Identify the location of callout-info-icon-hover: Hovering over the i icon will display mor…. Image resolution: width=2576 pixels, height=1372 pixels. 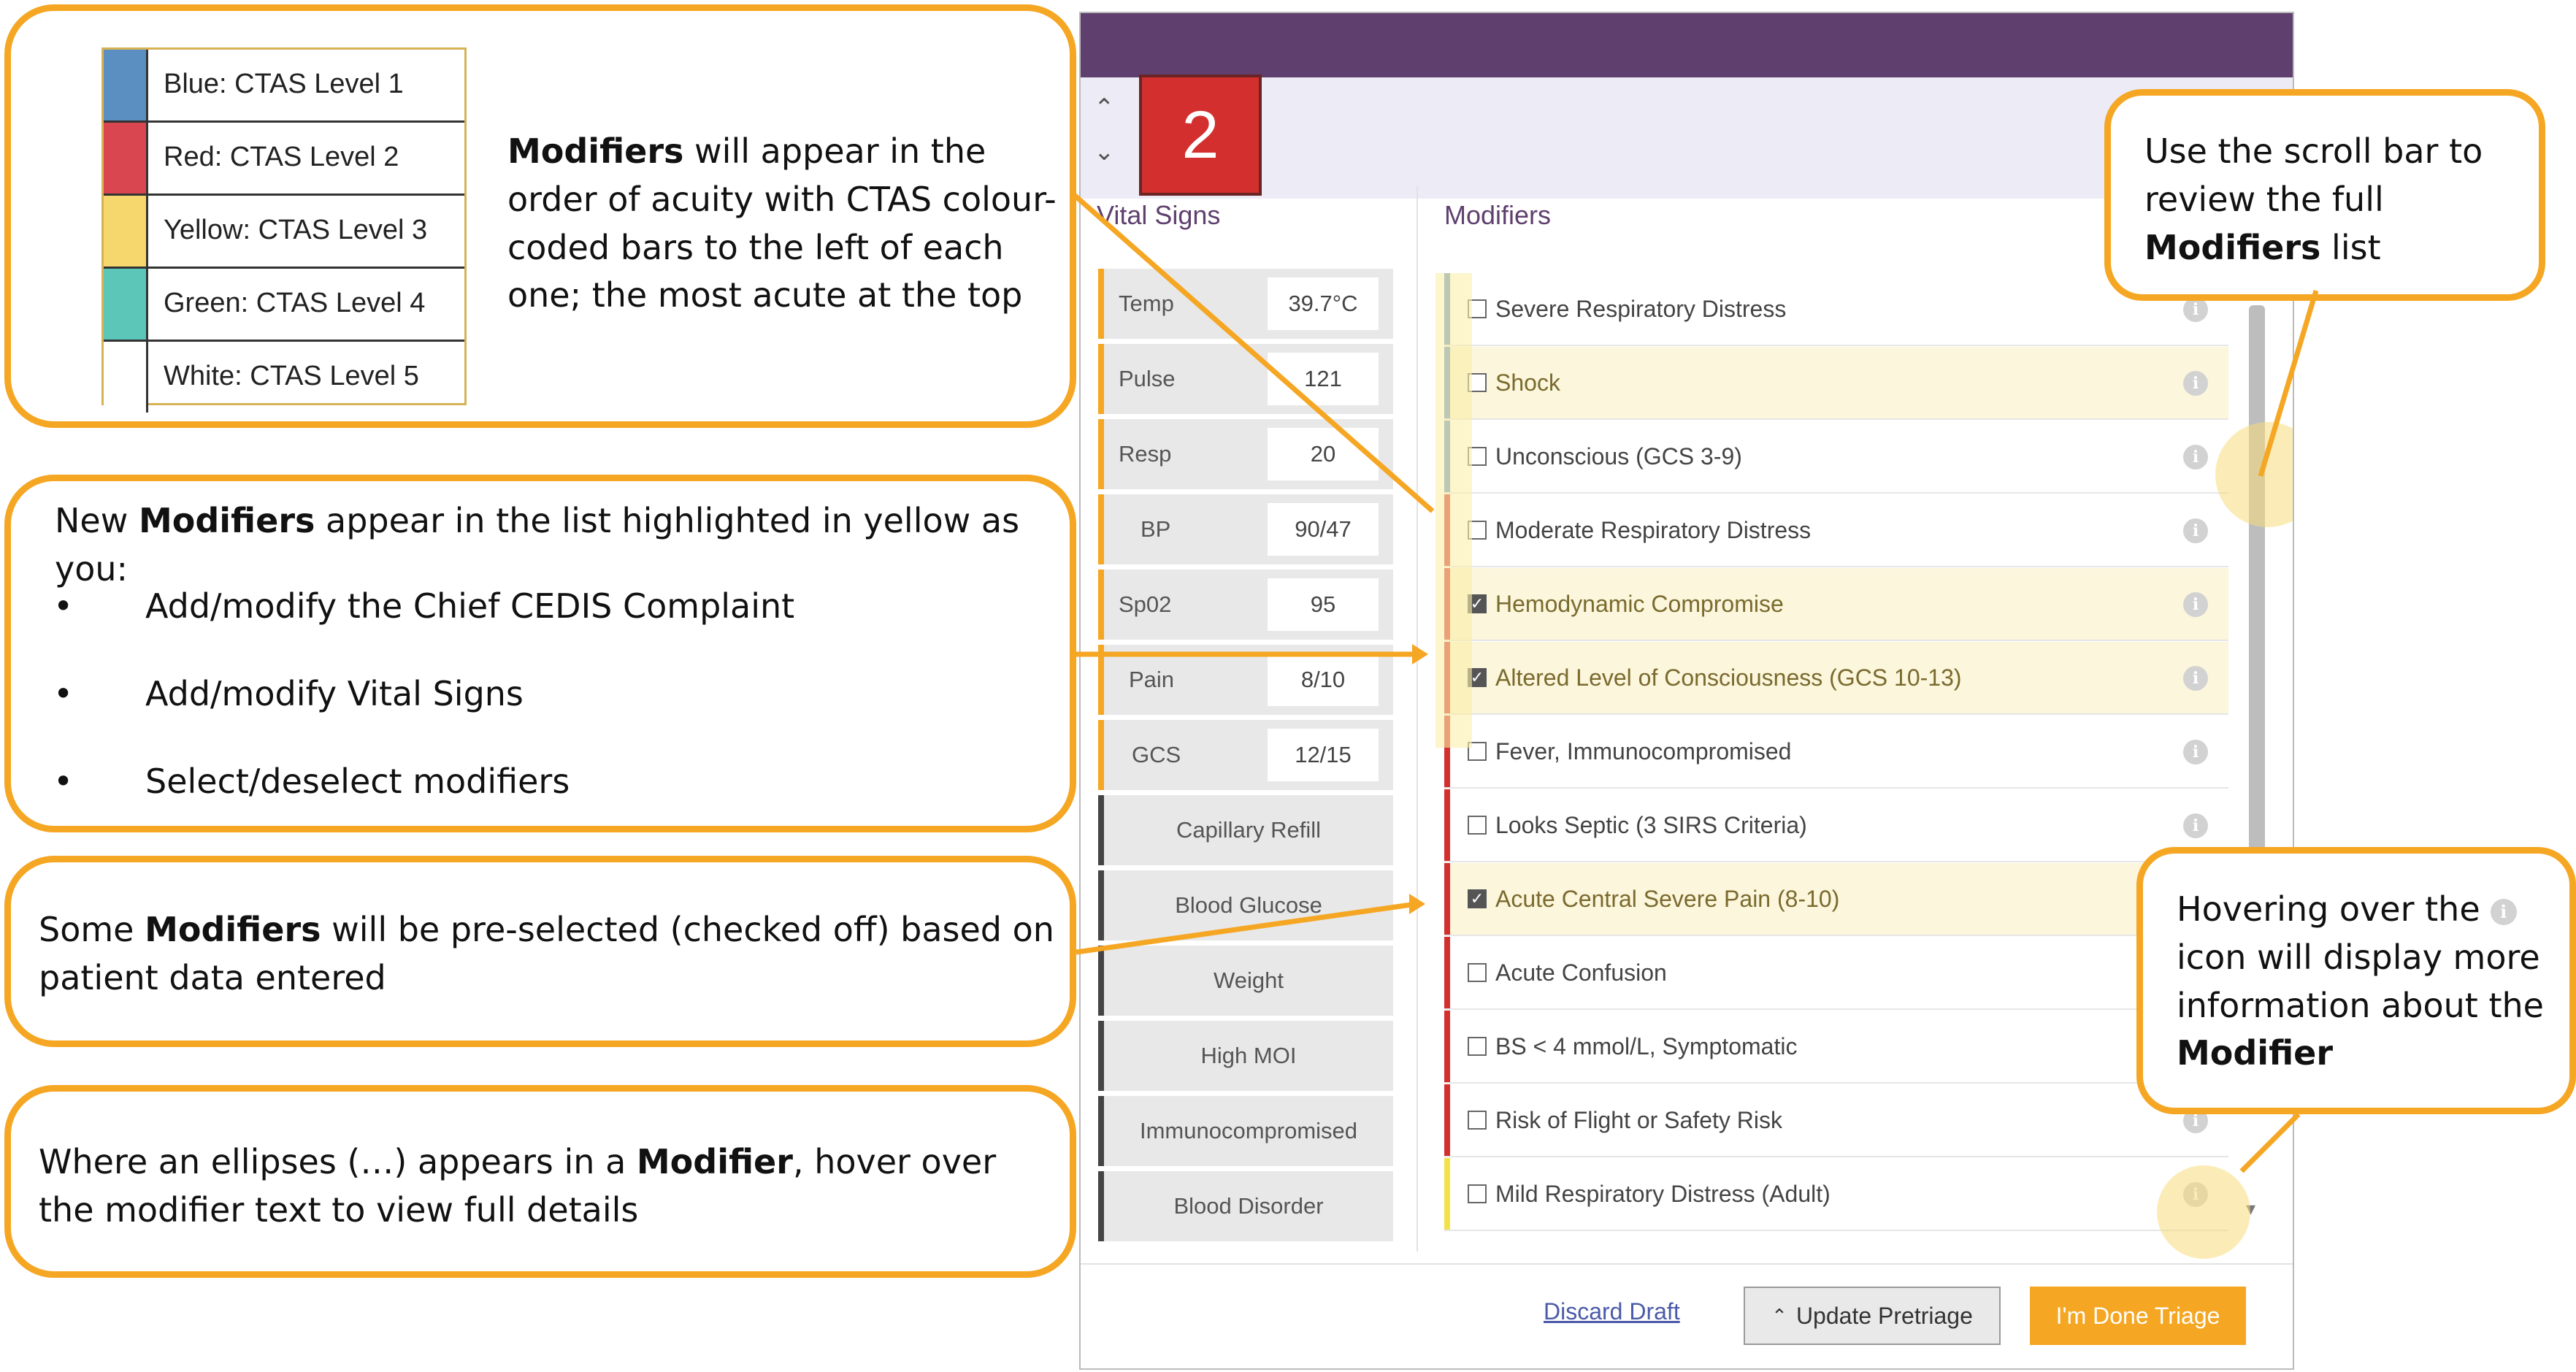
(2356, 980).